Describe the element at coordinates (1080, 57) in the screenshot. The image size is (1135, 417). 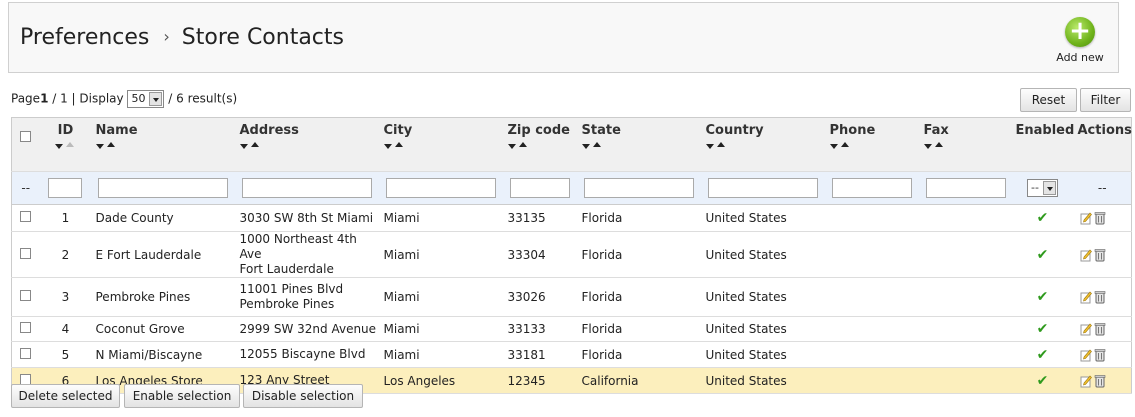
I see `add-new-label: Add new` at that location.